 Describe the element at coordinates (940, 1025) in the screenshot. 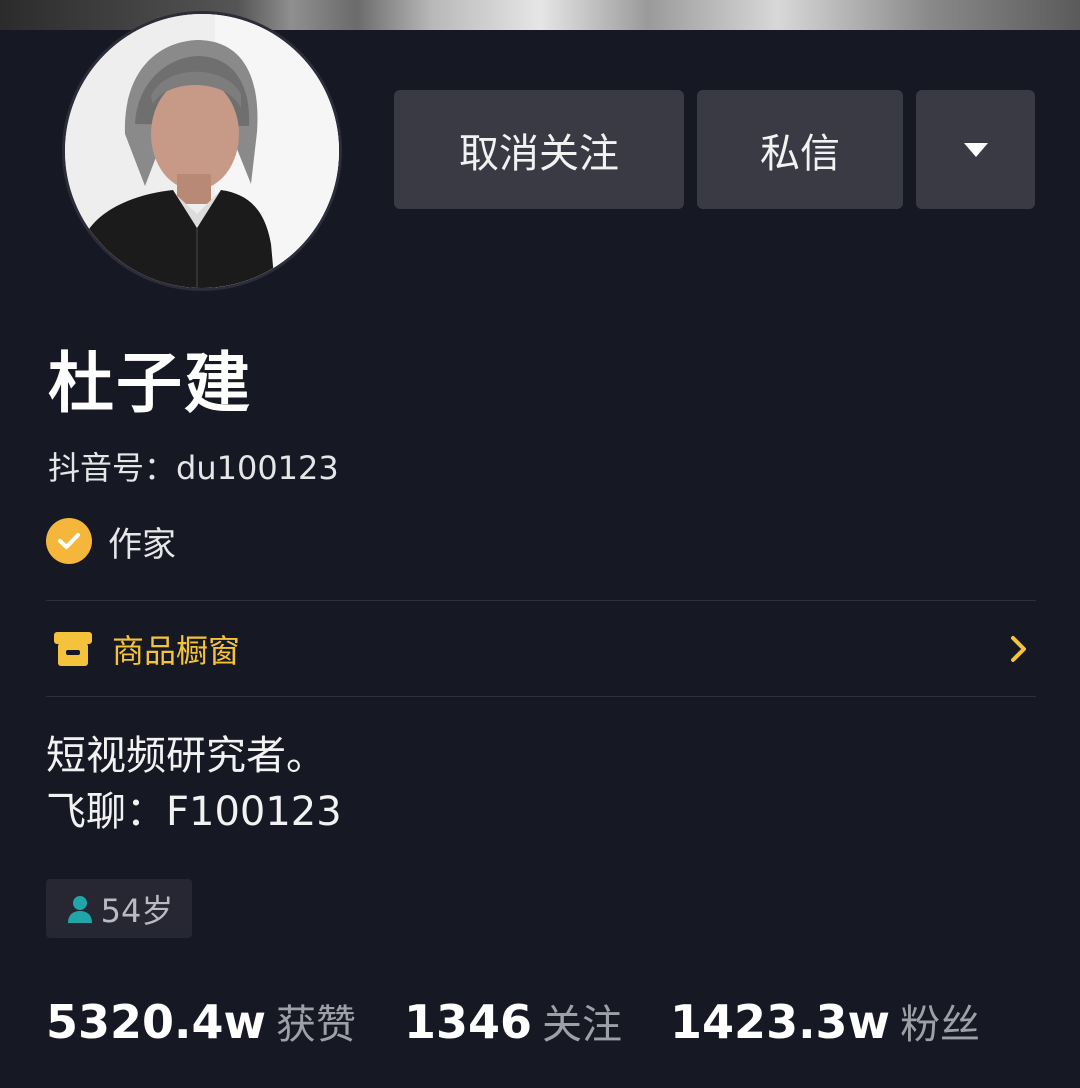

I see `stat-label: 粉丝` at that location.